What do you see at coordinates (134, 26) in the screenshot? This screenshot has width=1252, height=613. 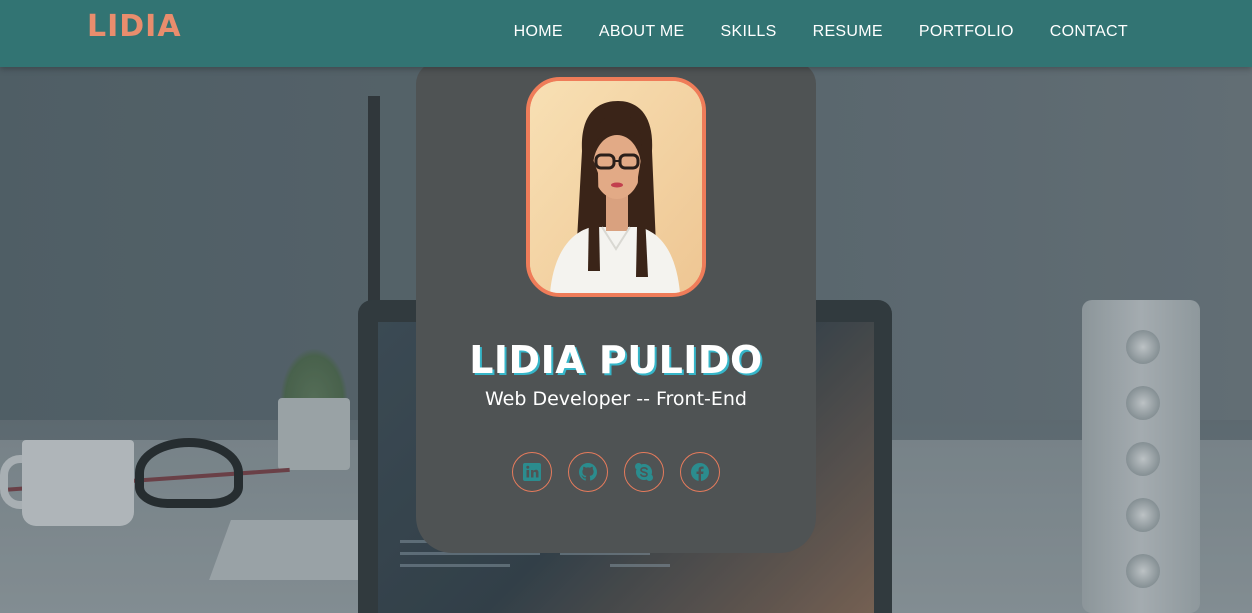 I see `site-logo: LIDIA` at bounding box center [134, 26].